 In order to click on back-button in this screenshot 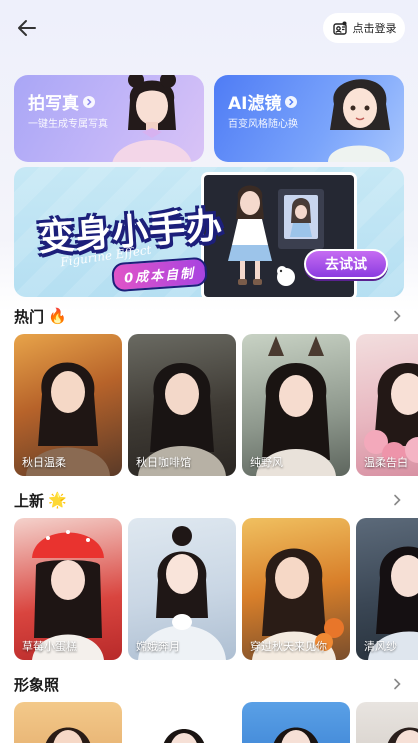, I will do `click(27, 28)`.